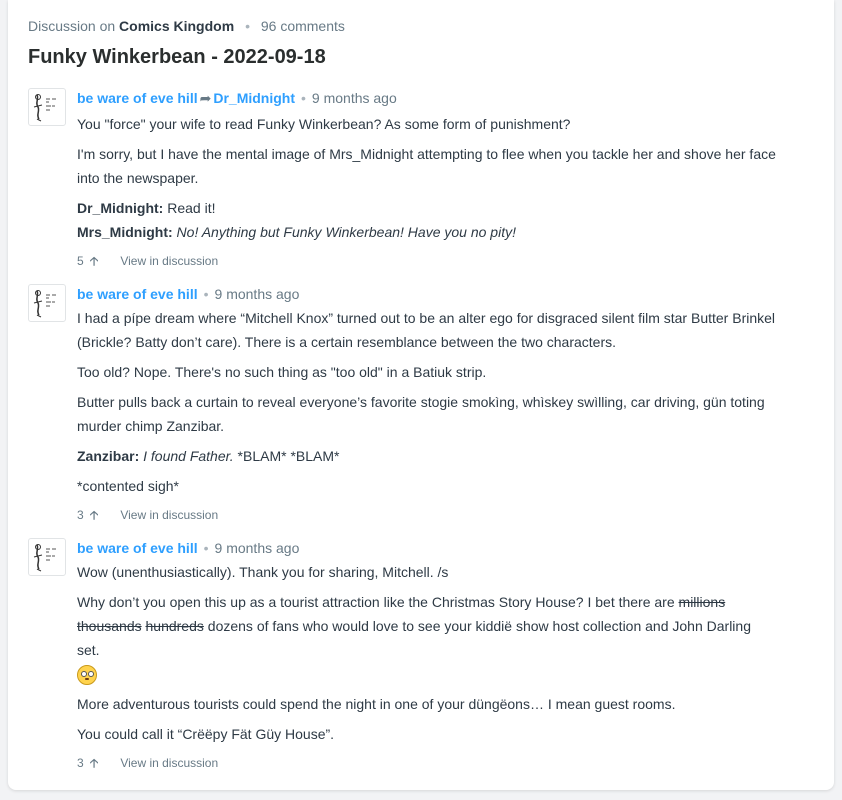 This screenshot has width=842, height=800. Describe the element at coordinates (254, 98) in the screenshot. I see `reply-to-link: Dr_Midnight` at that location.